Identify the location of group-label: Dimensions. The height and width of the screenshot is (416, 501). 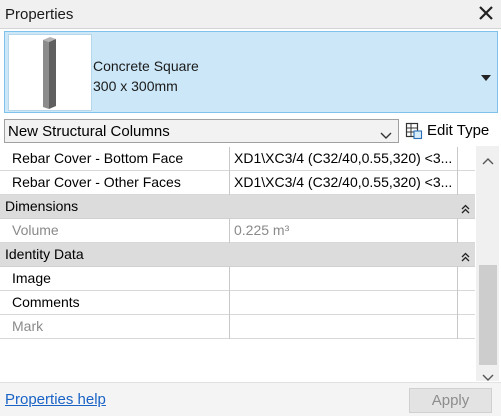
(42, 206).